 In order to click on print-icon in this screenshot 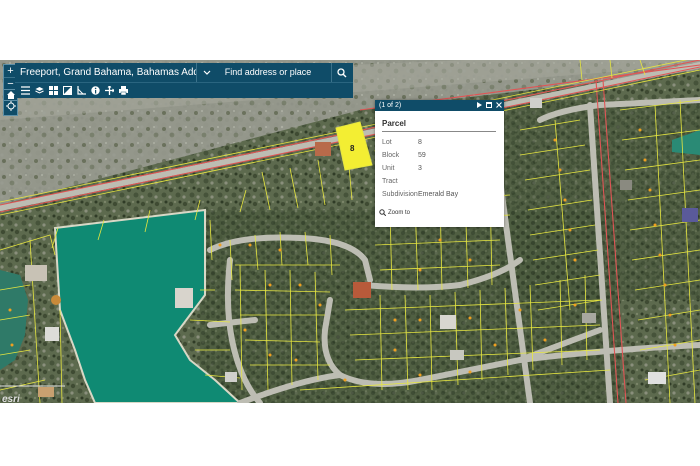, I will do `click(123, 90)`.